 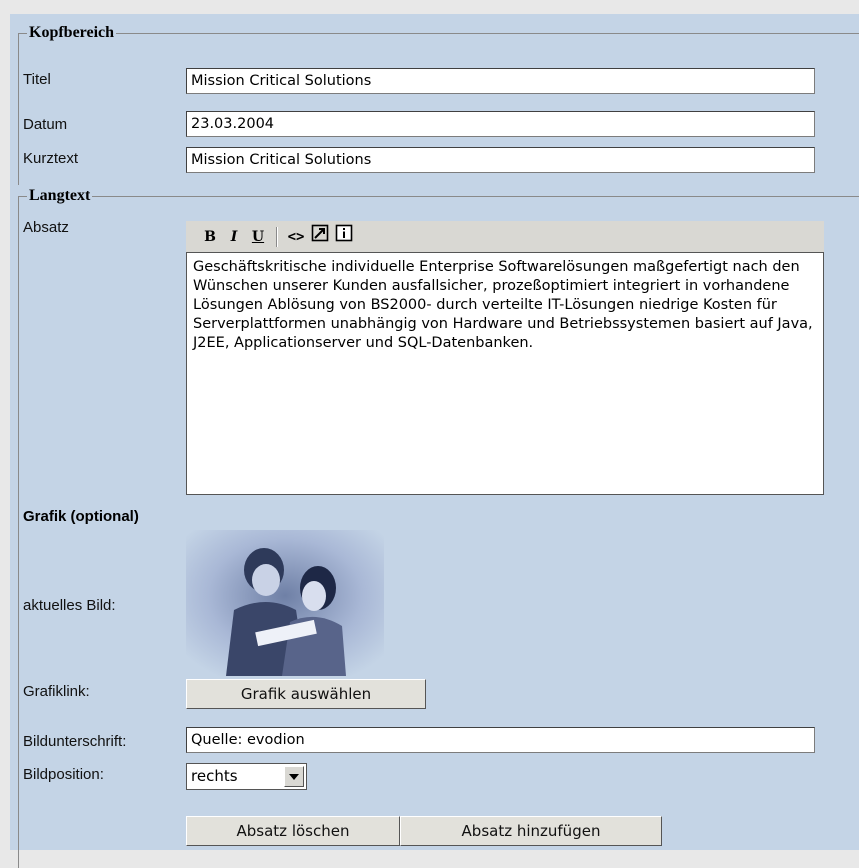 I want to click on bildunterschrift-input, so click(x=500, y=740).